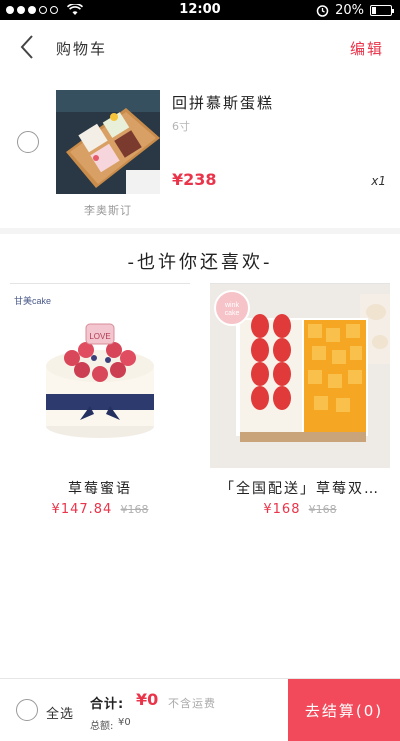 The image size is (400, 741). I want to click on shipping-note: 不含运费, so click(192, 703).